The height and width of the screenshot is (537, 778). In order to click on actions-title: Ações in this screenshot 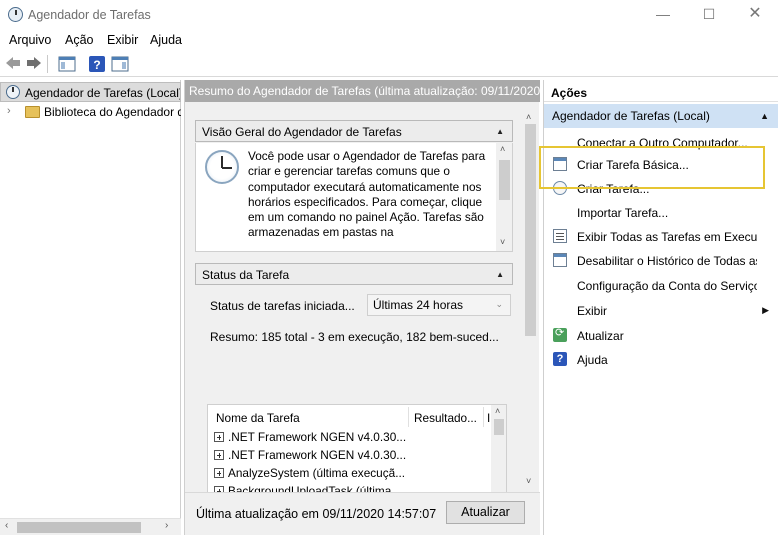, I will do `click(661, 91)`.